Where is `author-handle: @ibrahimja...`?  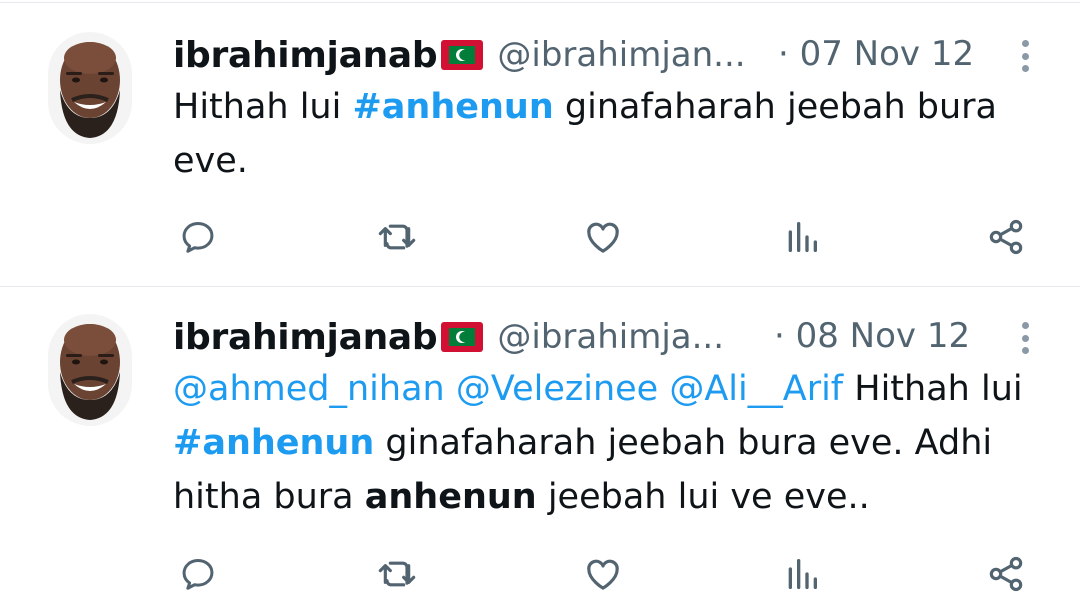
author-handle: @ibrahimja... is located at coordinates (610, 337).